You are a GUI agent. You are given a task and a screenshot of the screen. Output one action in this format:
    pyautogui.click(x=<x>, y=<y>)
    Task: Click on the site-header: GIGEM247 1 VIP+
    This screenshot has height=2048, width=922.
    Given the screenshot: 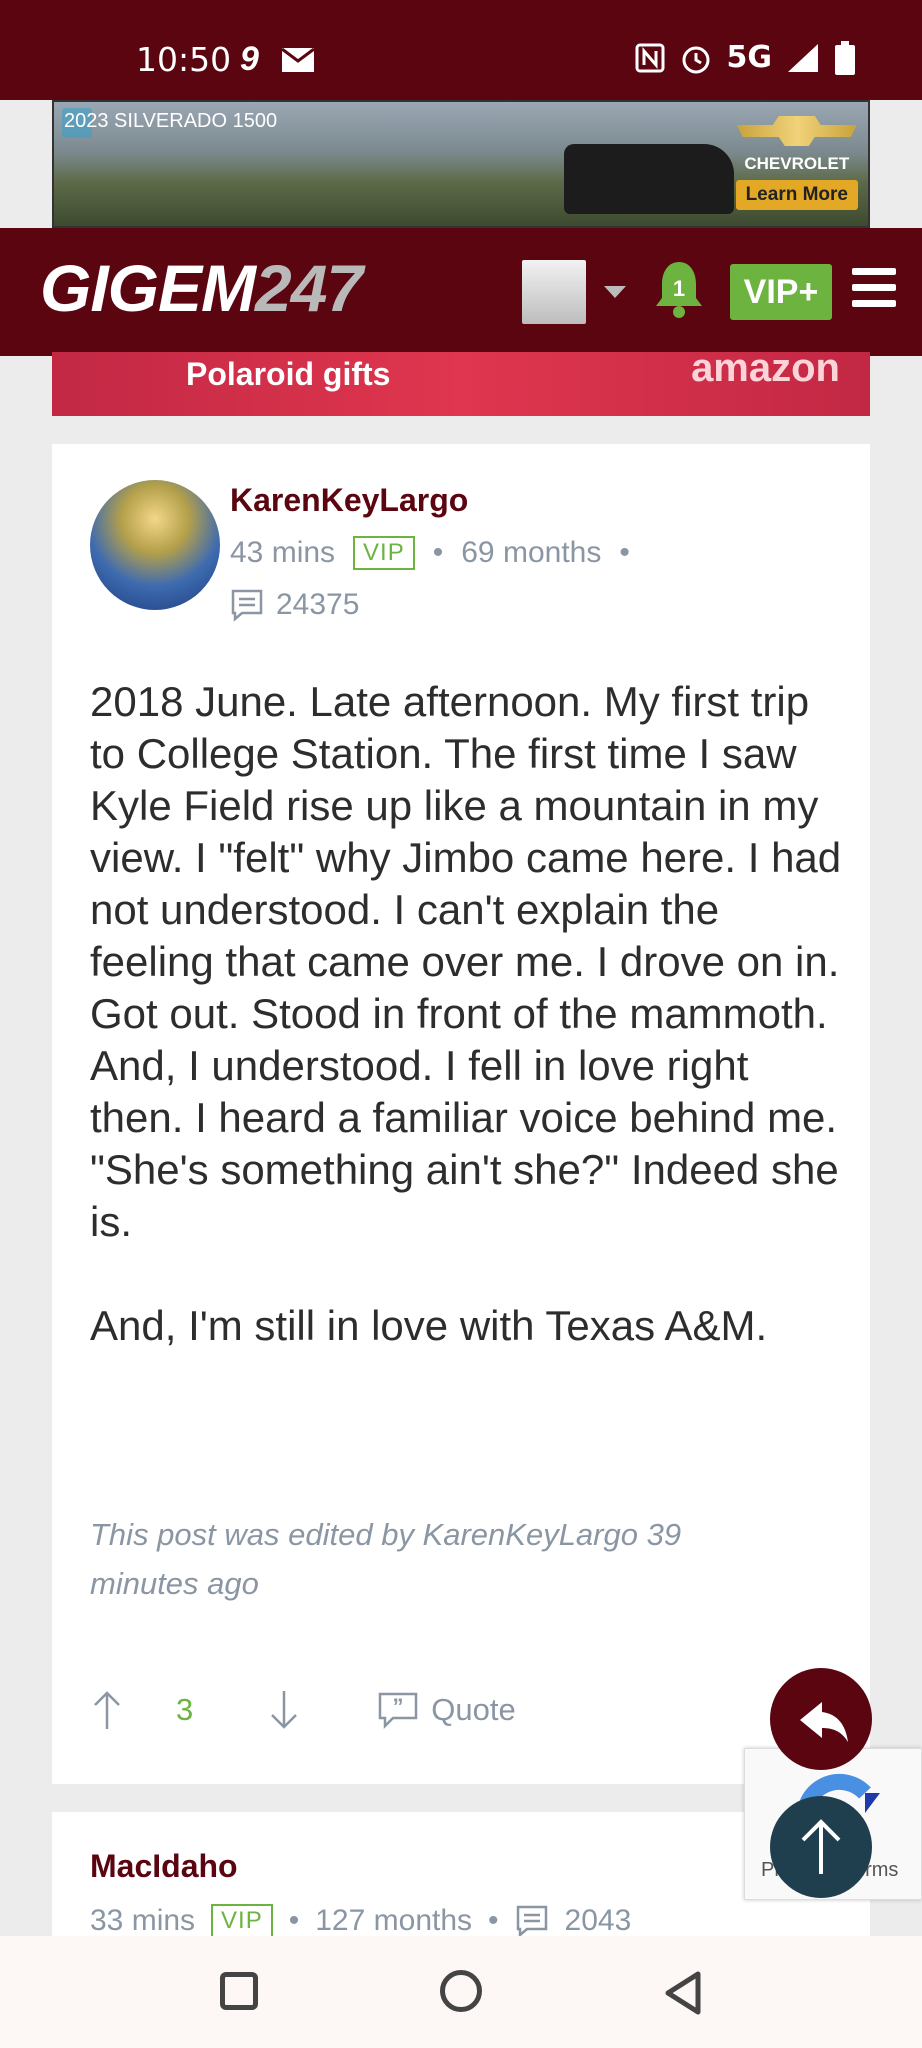 What is the action you would take?
    pyautogui.click(x=461, y=292)
    